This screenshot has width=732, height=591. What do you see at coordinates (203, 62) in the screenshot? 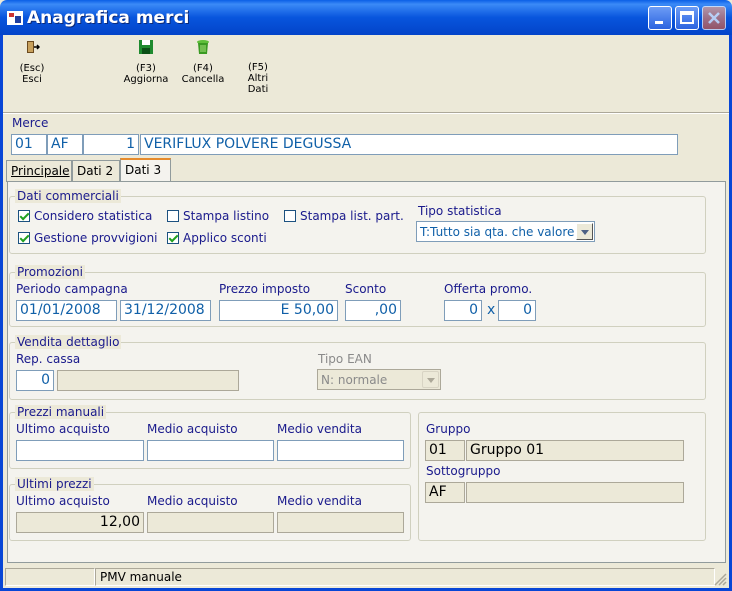
I see `delete-button: (F4) Cancella` at bounding box center [203, 62].